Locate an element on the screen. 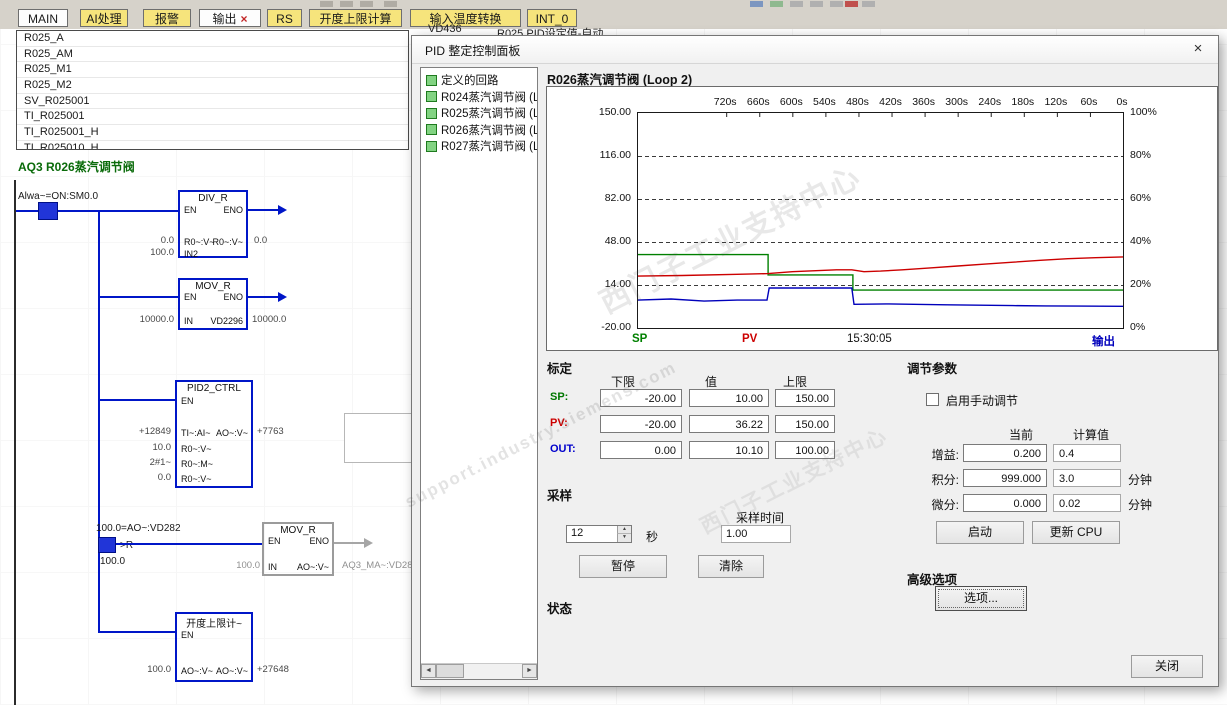 This screenshot has height=705, width=1227. sample-time-field: 1.00 is located at coordinates (756, 534).